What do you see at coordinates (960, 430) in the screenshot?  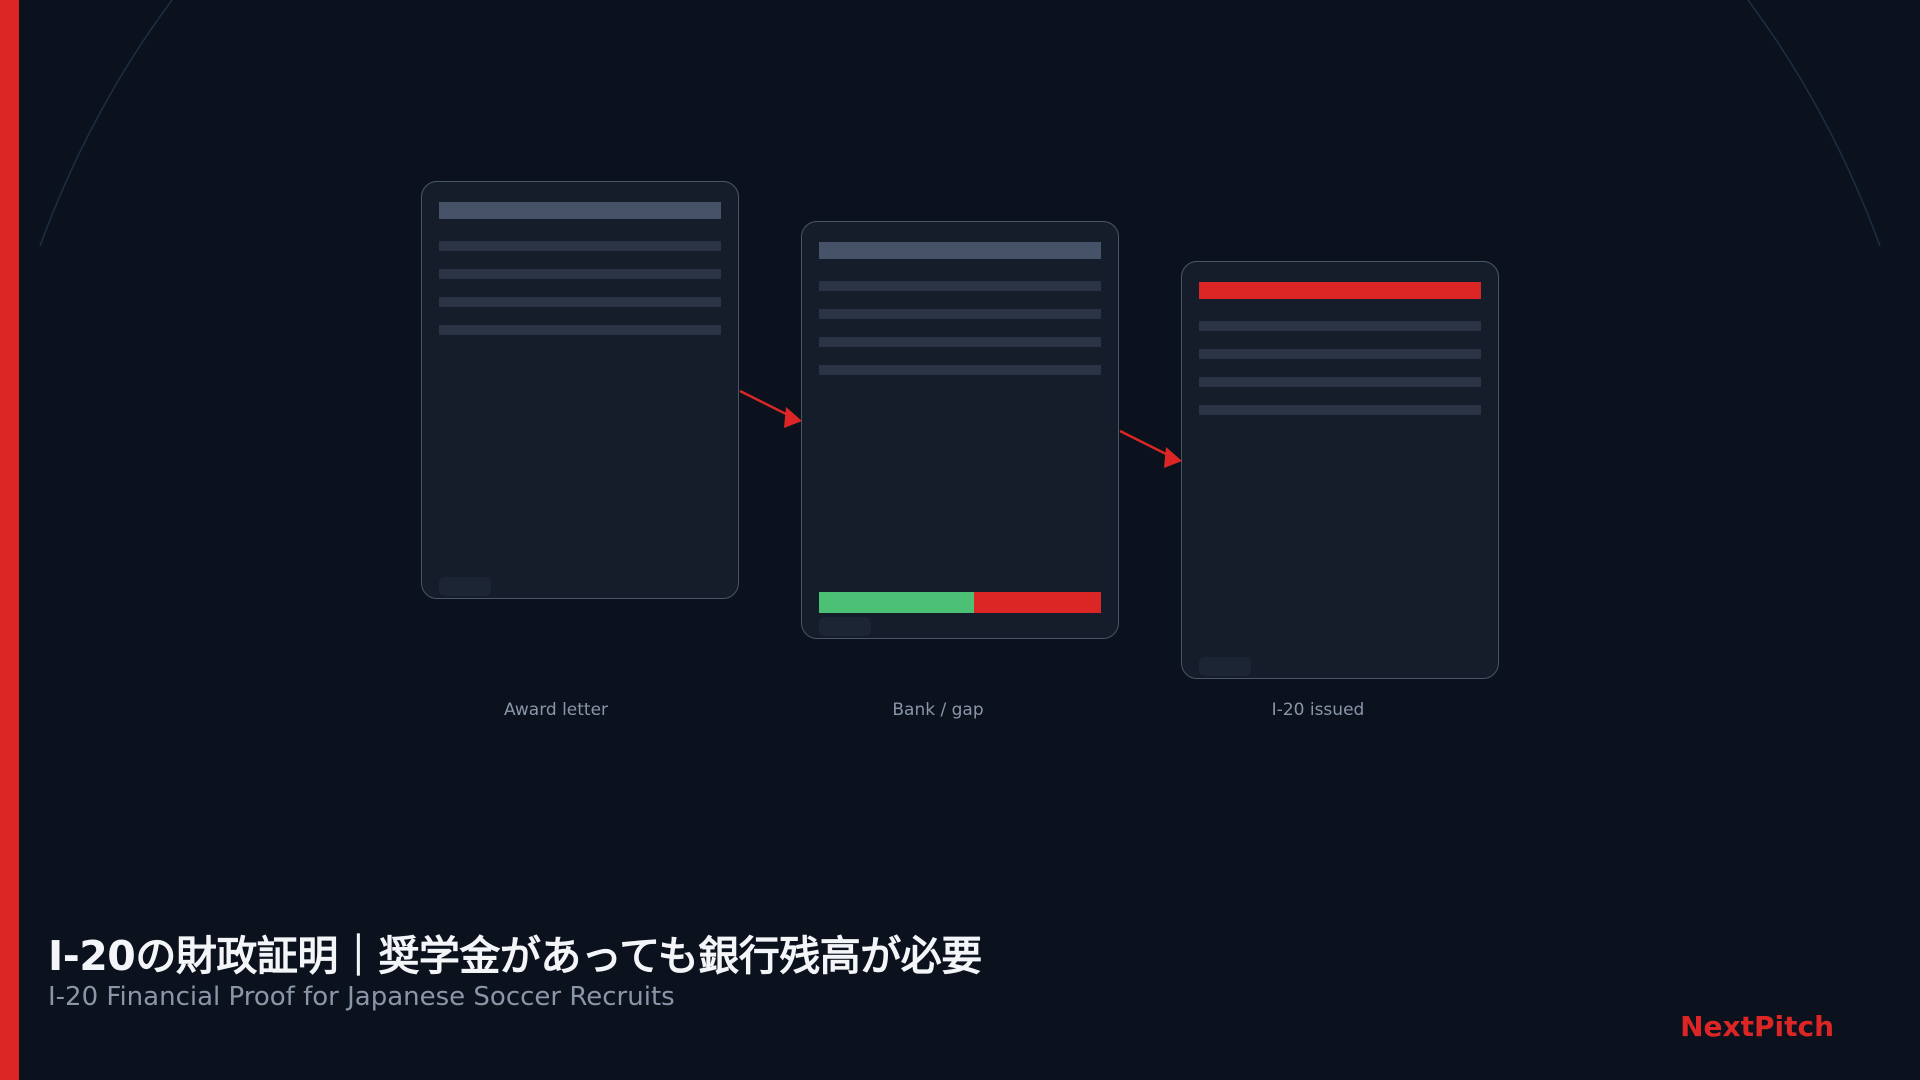 I see `bank-gap-card` at bounding box center [960, 430].